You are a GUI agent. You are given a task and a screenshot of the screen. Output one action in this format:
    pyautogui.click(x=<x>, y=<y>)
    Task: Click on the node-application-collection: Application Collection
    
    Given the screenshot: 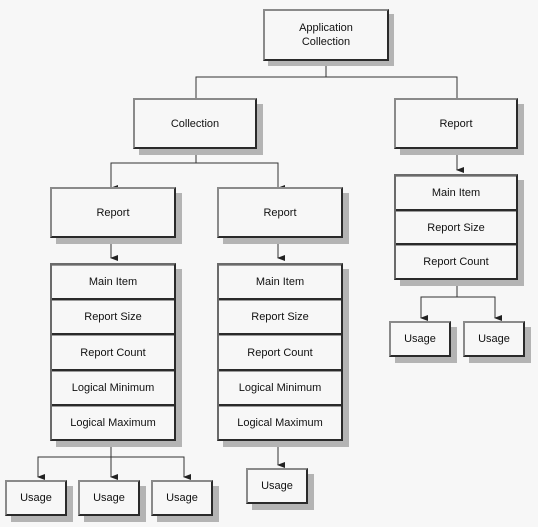 What is the action you would take?
    pyautogui.click(x=326, y=35)
    